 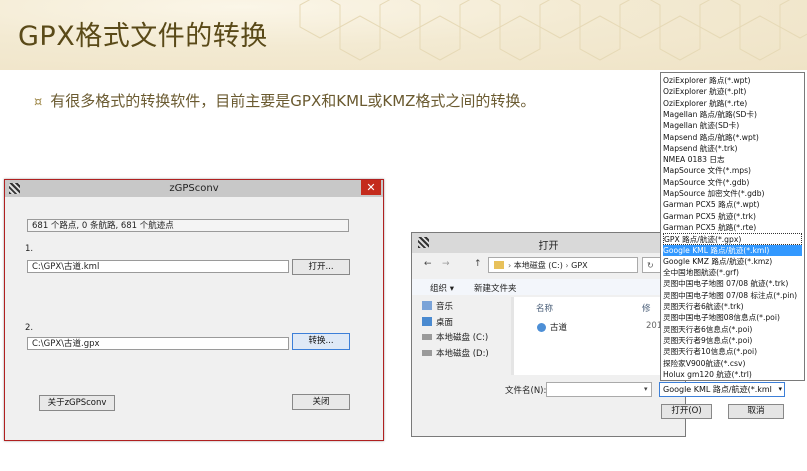 I want to click on filetype-option: Garman PCX5 航迹(*.trk), so click(x=732, y=217).